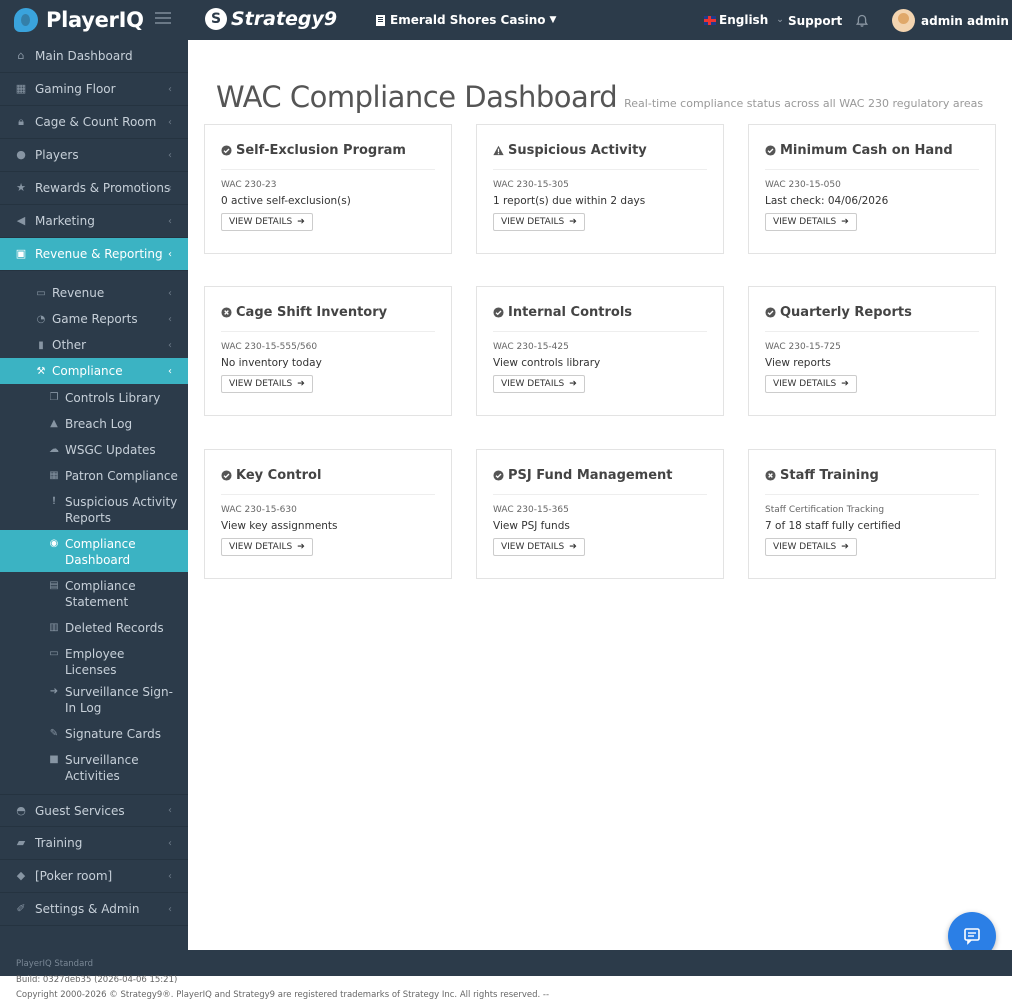  I want to click on build-label: Build: 0327deb35 (2026-04-06 15:21), so click(97, 980).